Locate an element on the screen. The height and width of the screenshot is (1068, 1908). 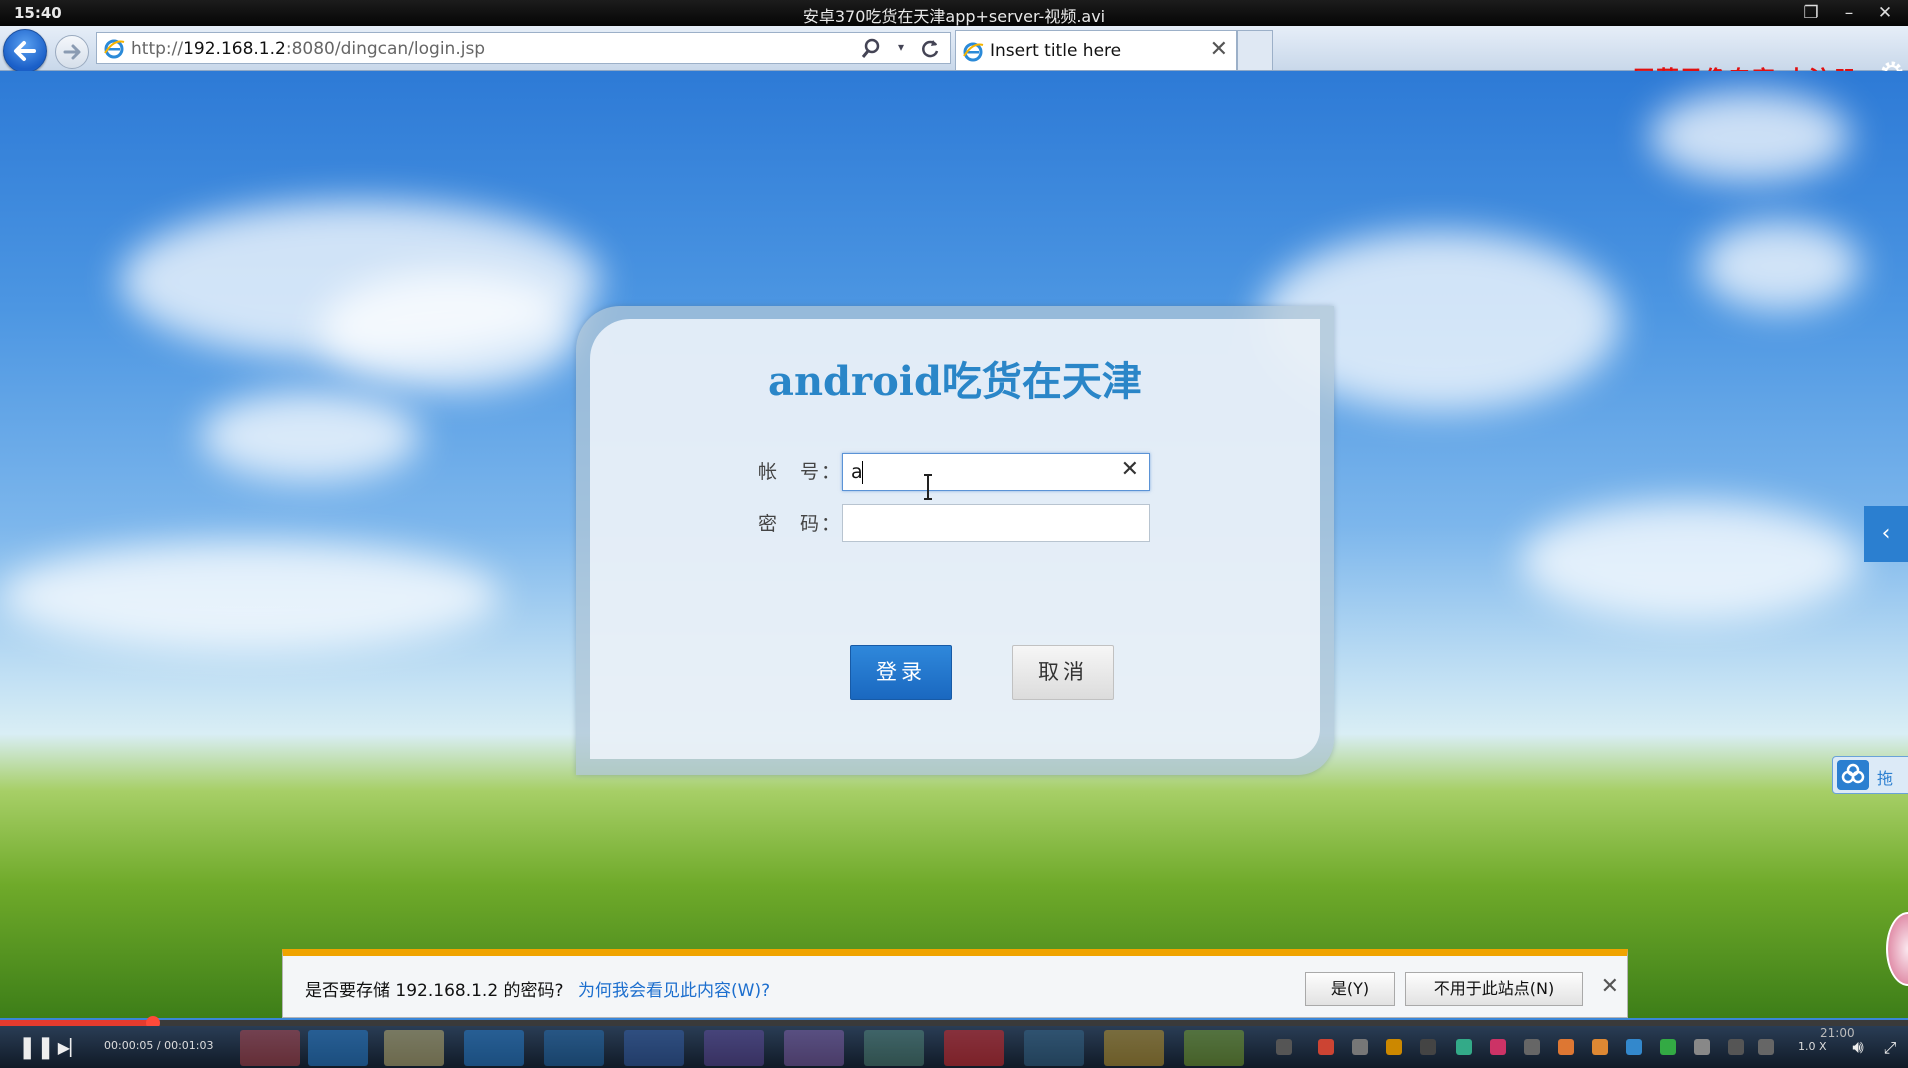
pause-icon: ❚❚ is located at coordinates (36, 1048).